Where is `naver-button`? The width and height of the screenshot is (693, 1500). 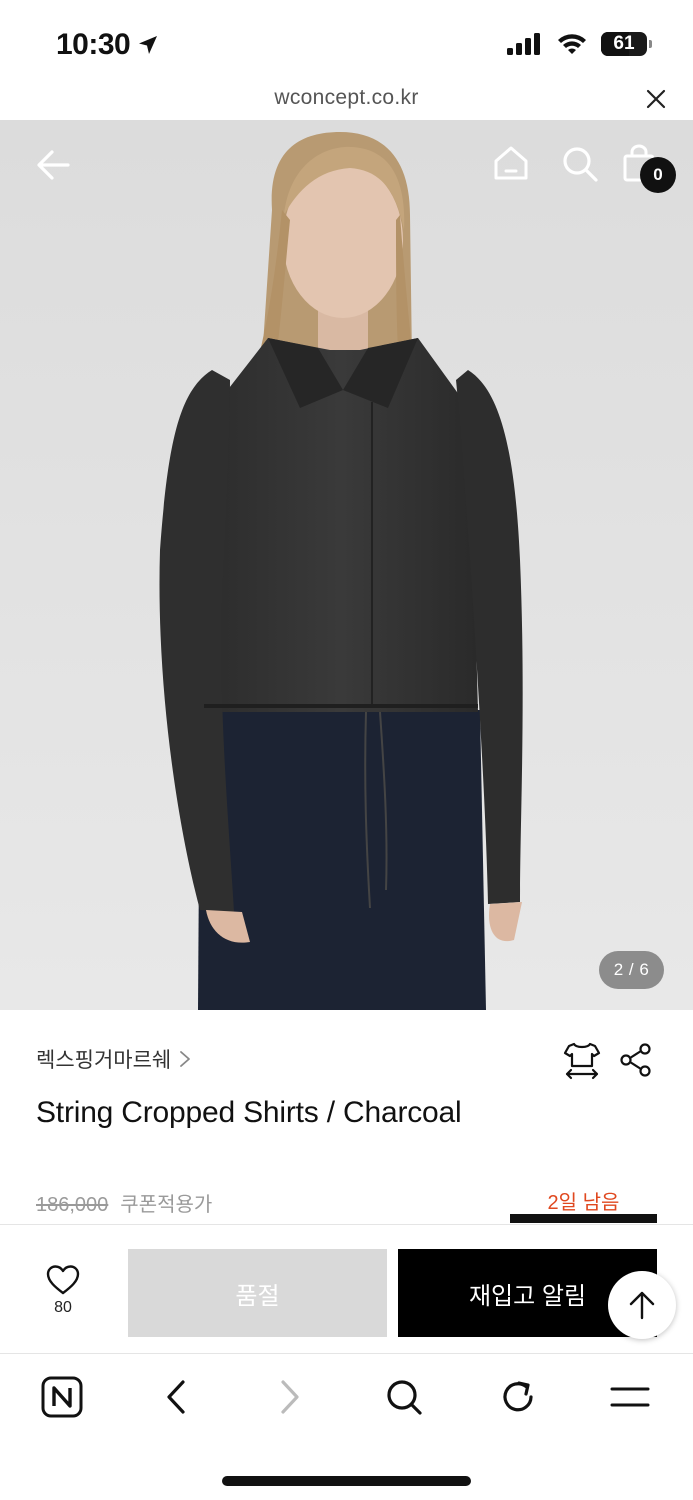 naver-button is located at coordinates (62, 1397).